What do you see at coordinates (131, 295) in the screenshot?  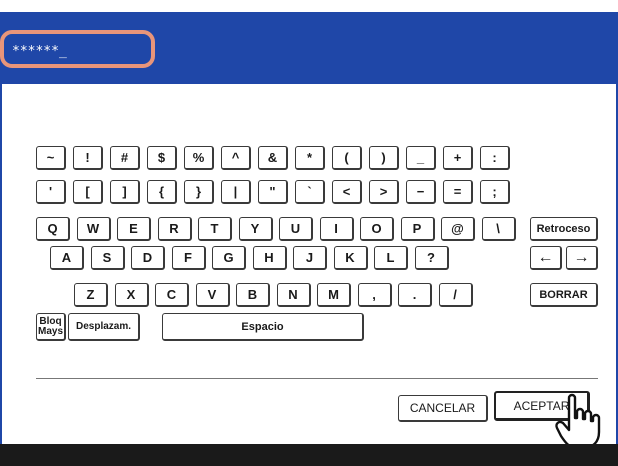 I see `key-row5-1: X` at bounding box center [131, 295].